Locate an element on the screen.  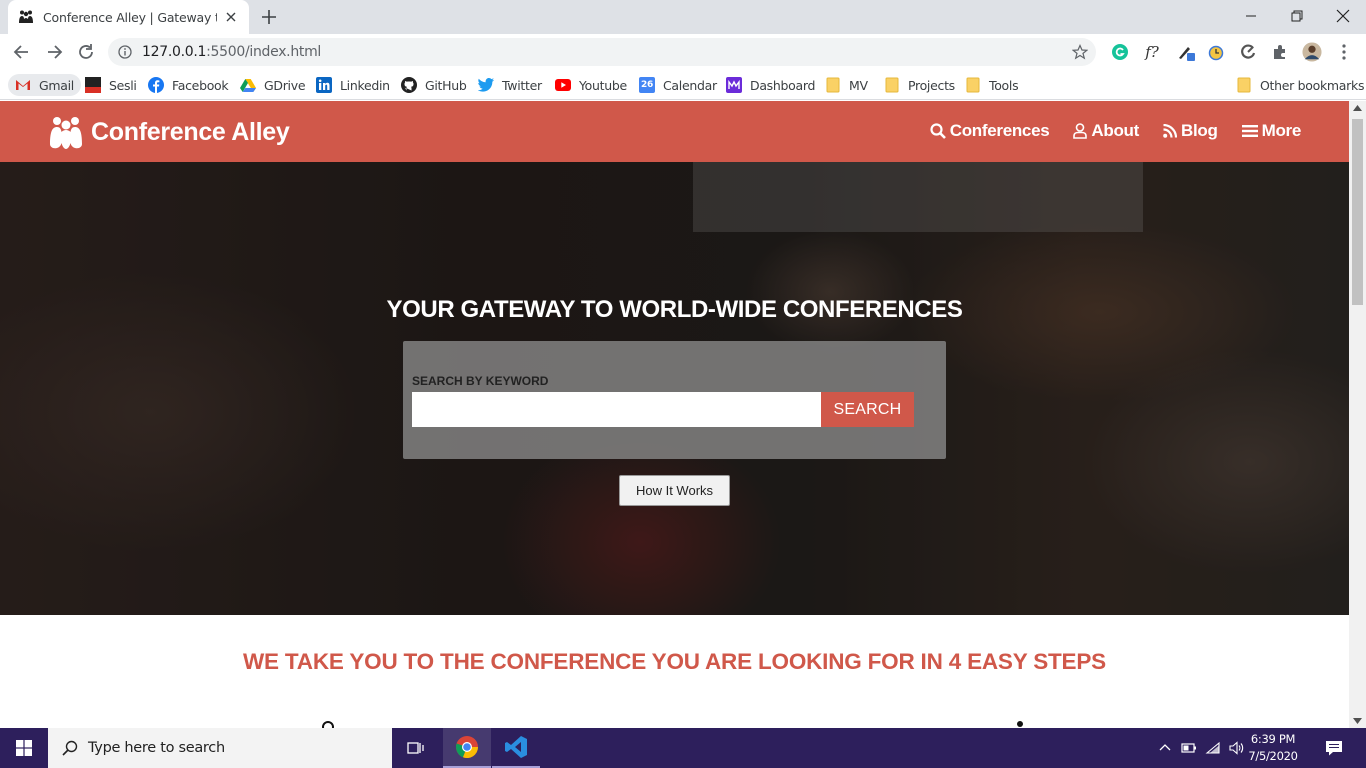
minimize-icon is located at coordinates (1251, 16).